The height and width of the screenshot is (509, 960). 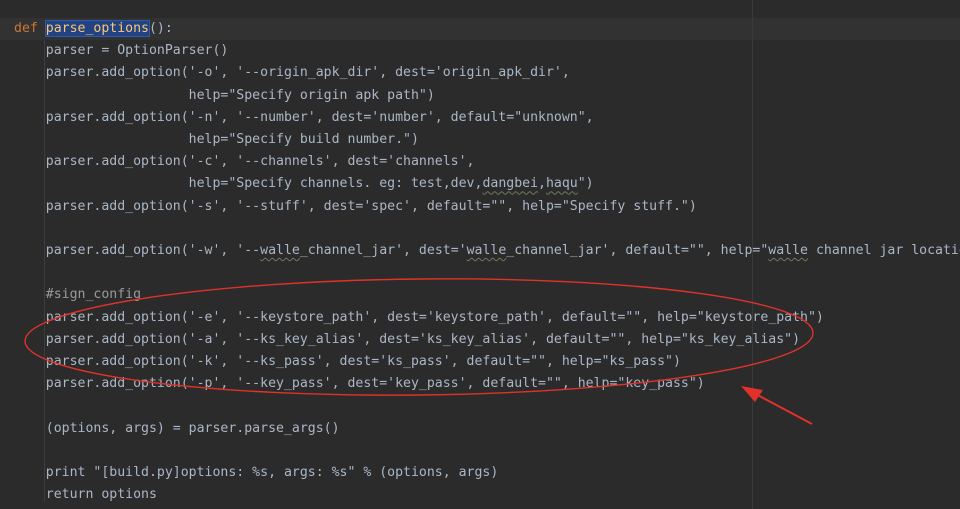 I want to click on code-token: haqu, so click(x=561, y=184).